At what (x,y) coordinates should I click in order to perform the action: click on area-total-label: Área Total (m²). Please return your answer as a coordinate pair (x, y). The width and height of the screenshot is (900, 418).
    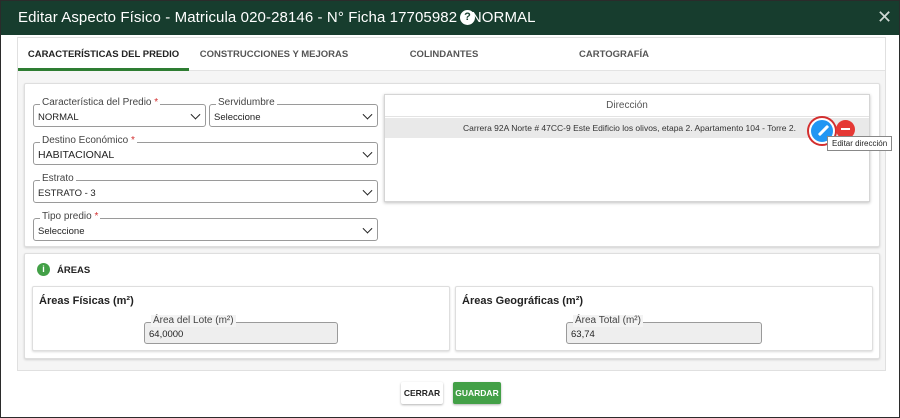
    Looking at the image, I should click on (608, 321).